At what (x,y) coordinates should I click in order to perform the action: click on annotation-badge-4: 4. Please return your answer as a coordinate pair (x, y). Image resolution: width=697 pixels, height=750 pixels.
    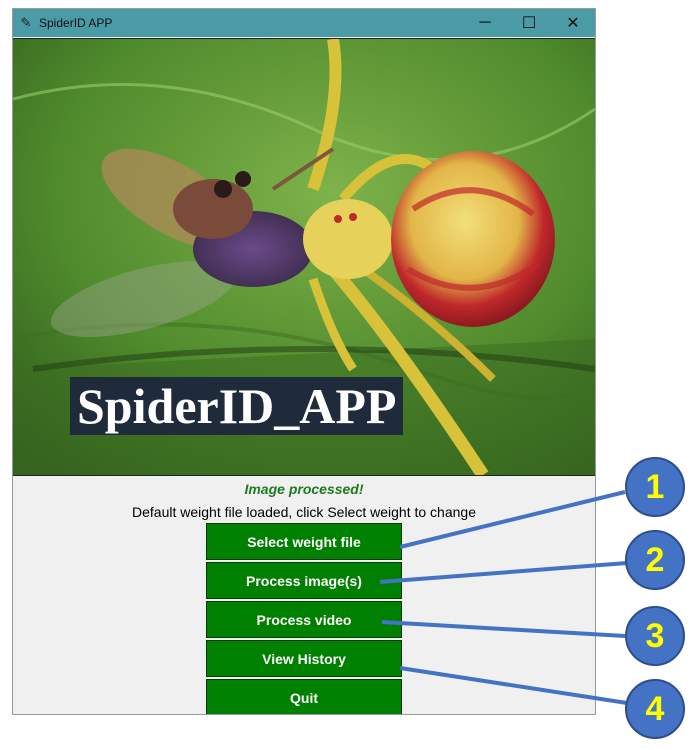
    Looking at the image, I should click on (655, 709).